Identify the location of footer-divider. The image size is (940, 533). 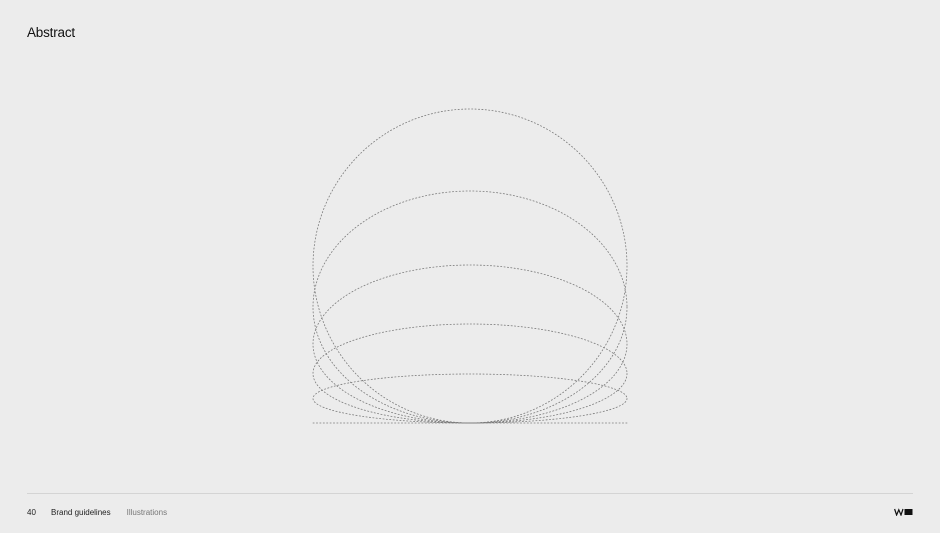
(470, 493).